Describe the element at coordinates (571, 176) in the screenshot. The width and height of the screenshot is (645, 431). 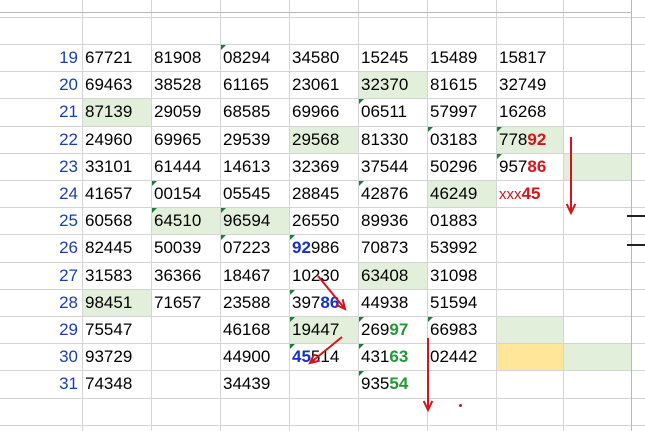
I see `arrow-down-right` at that location.